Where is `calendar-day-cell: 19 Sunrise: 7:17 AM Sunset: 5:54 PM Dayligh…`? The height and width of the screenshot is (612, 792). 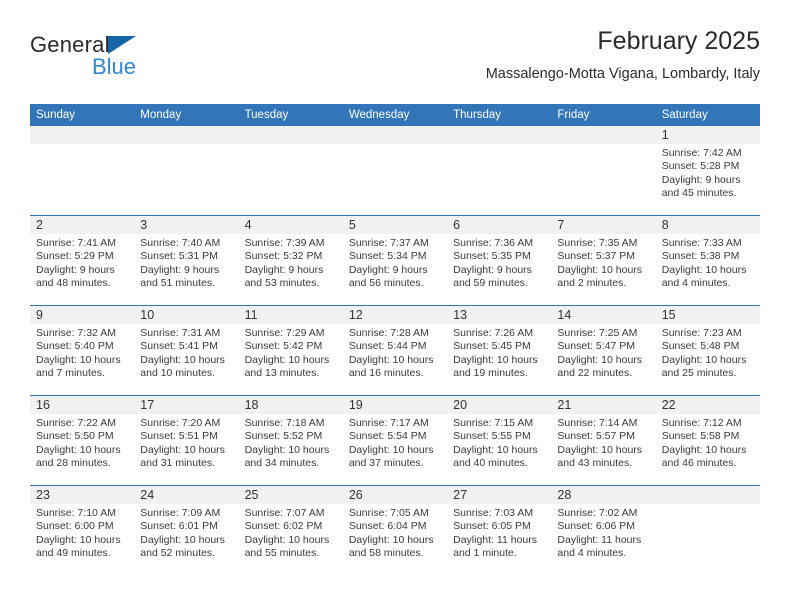
calendar-day-cell: 19 Sunrise: 7:17 AM Sunset: 5:54 PM Dayligh… is located at coordinates (395, 440).